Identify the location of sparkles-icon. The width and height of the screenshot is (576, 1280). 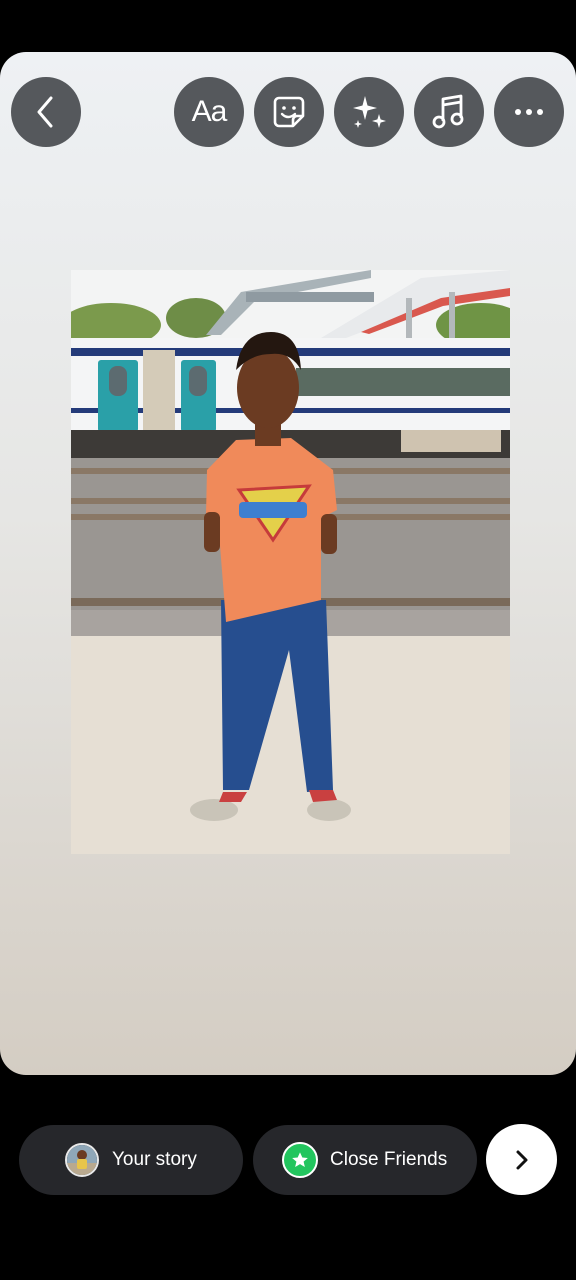
(369, 112).